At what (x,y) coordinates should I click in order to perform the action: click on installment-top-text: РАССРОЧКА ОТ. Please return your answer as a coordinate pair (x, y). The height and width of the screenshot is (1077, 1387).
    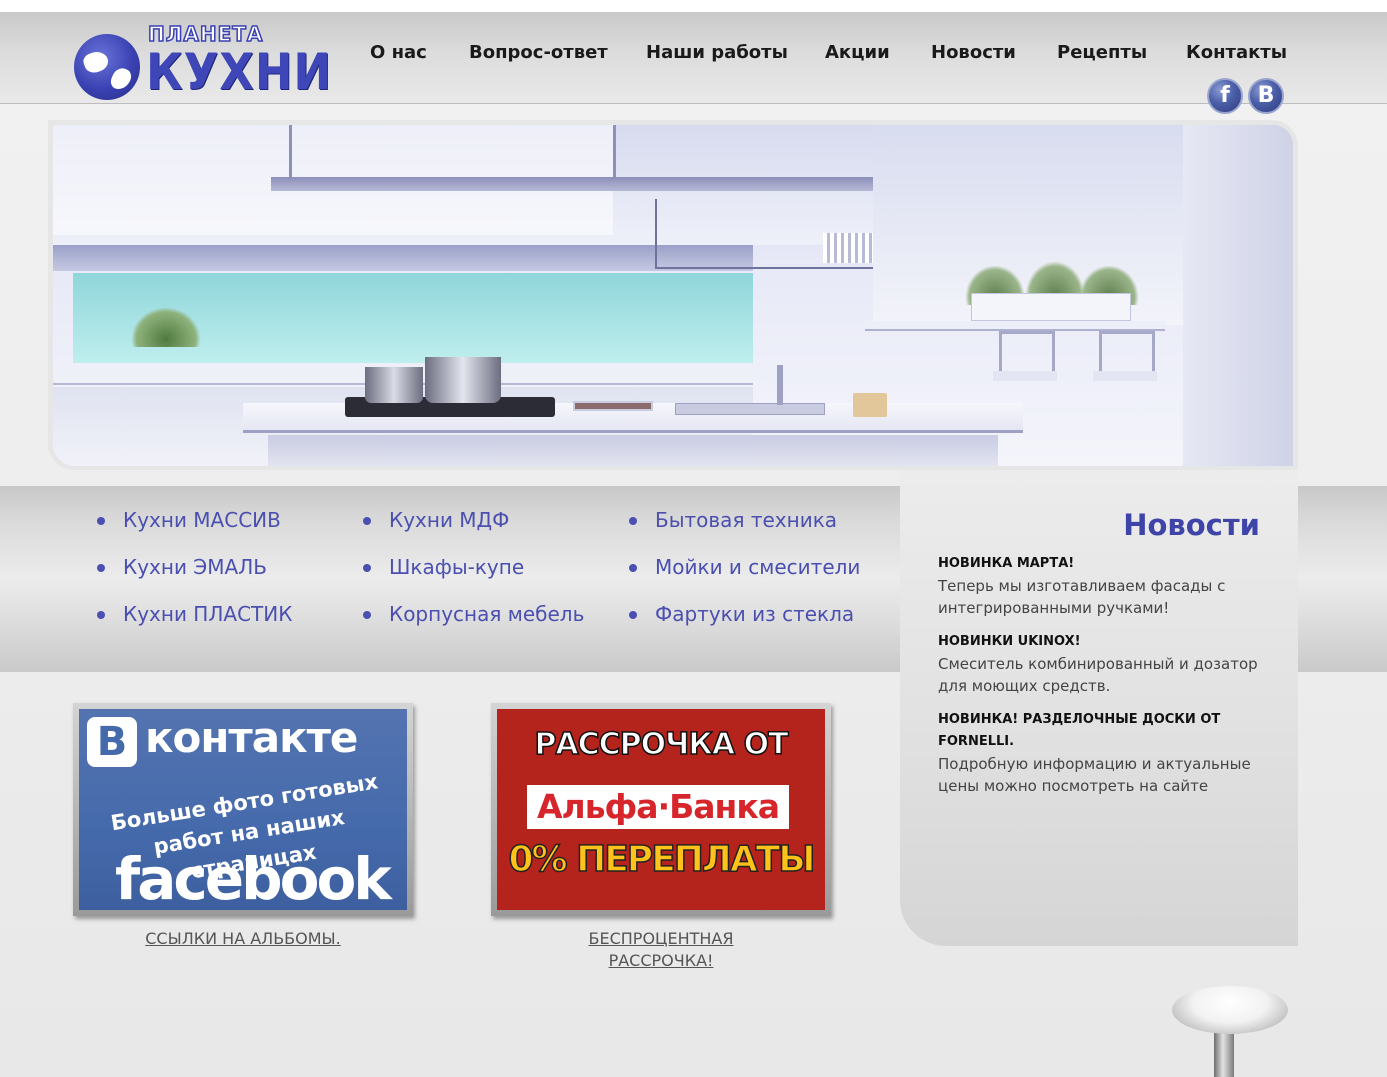
    Looking at the image, I should click on (662, 744).